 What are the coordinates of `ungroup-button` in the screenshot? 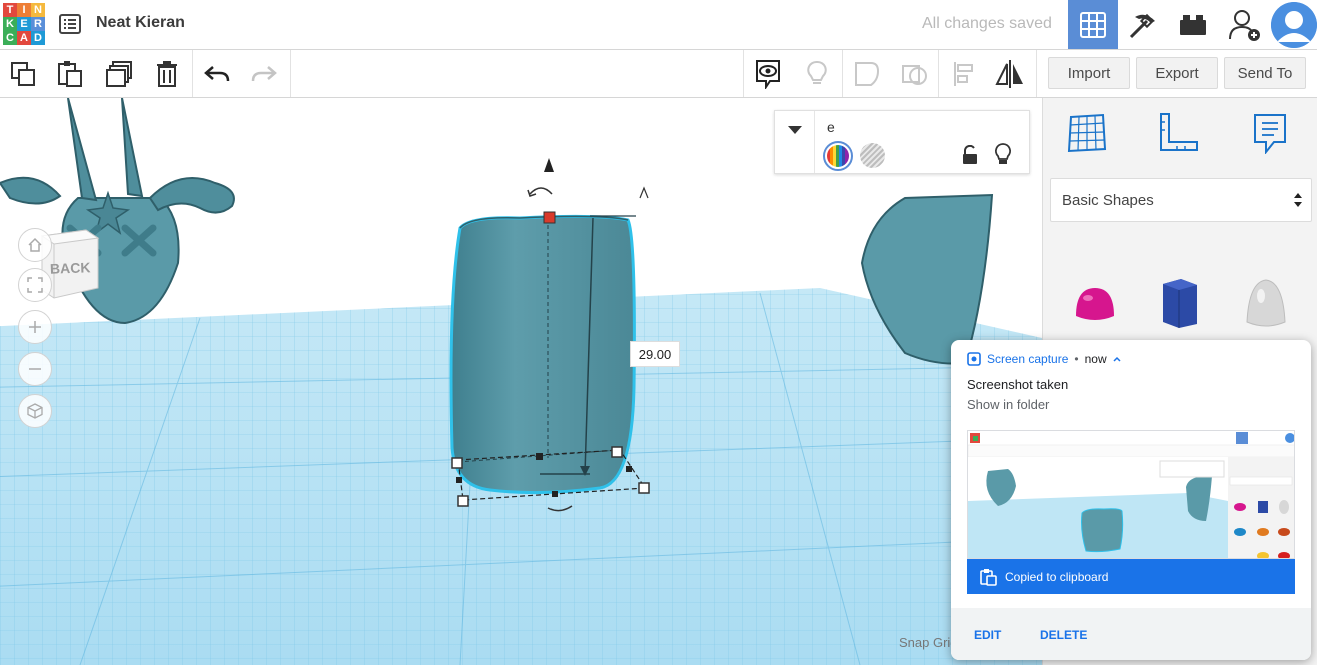 It's located at (915, 74).